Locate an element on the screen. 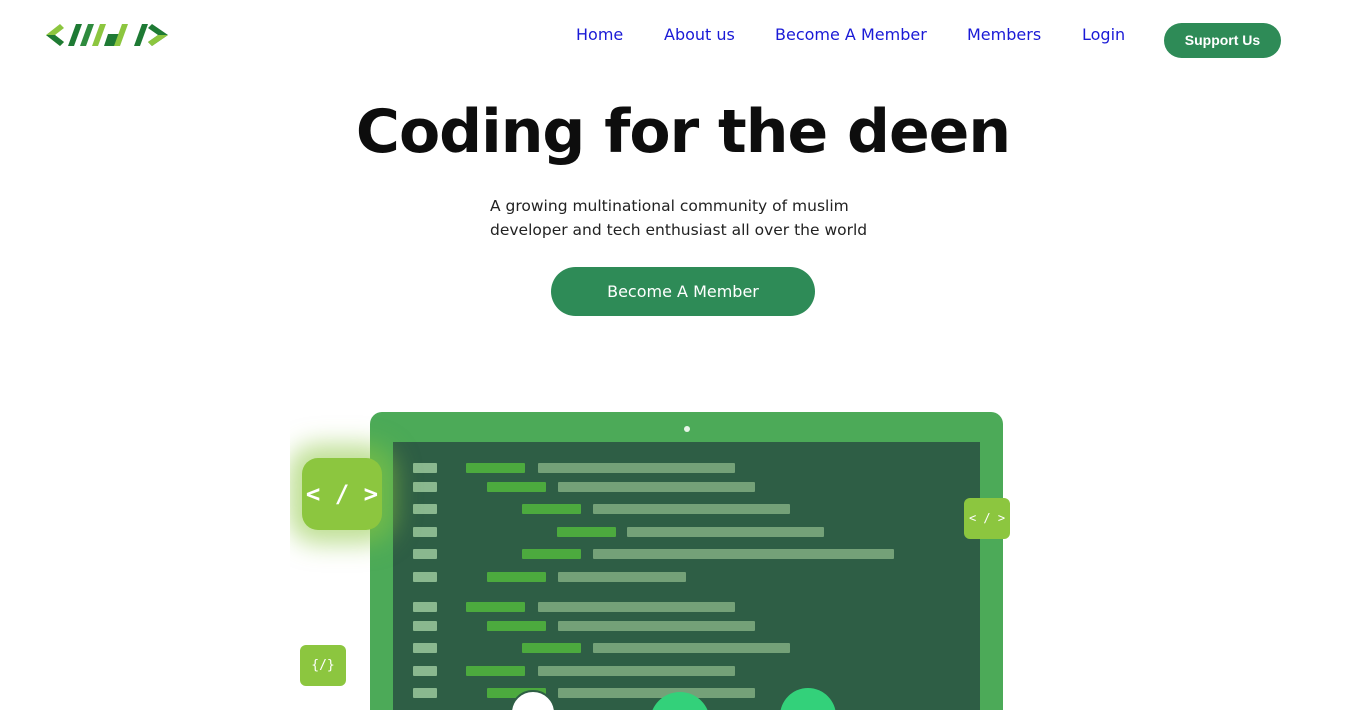 The height and width of the screenshot is (710, 1366). code-braces-badge-left: {/} is located at coordinates (323, 665).